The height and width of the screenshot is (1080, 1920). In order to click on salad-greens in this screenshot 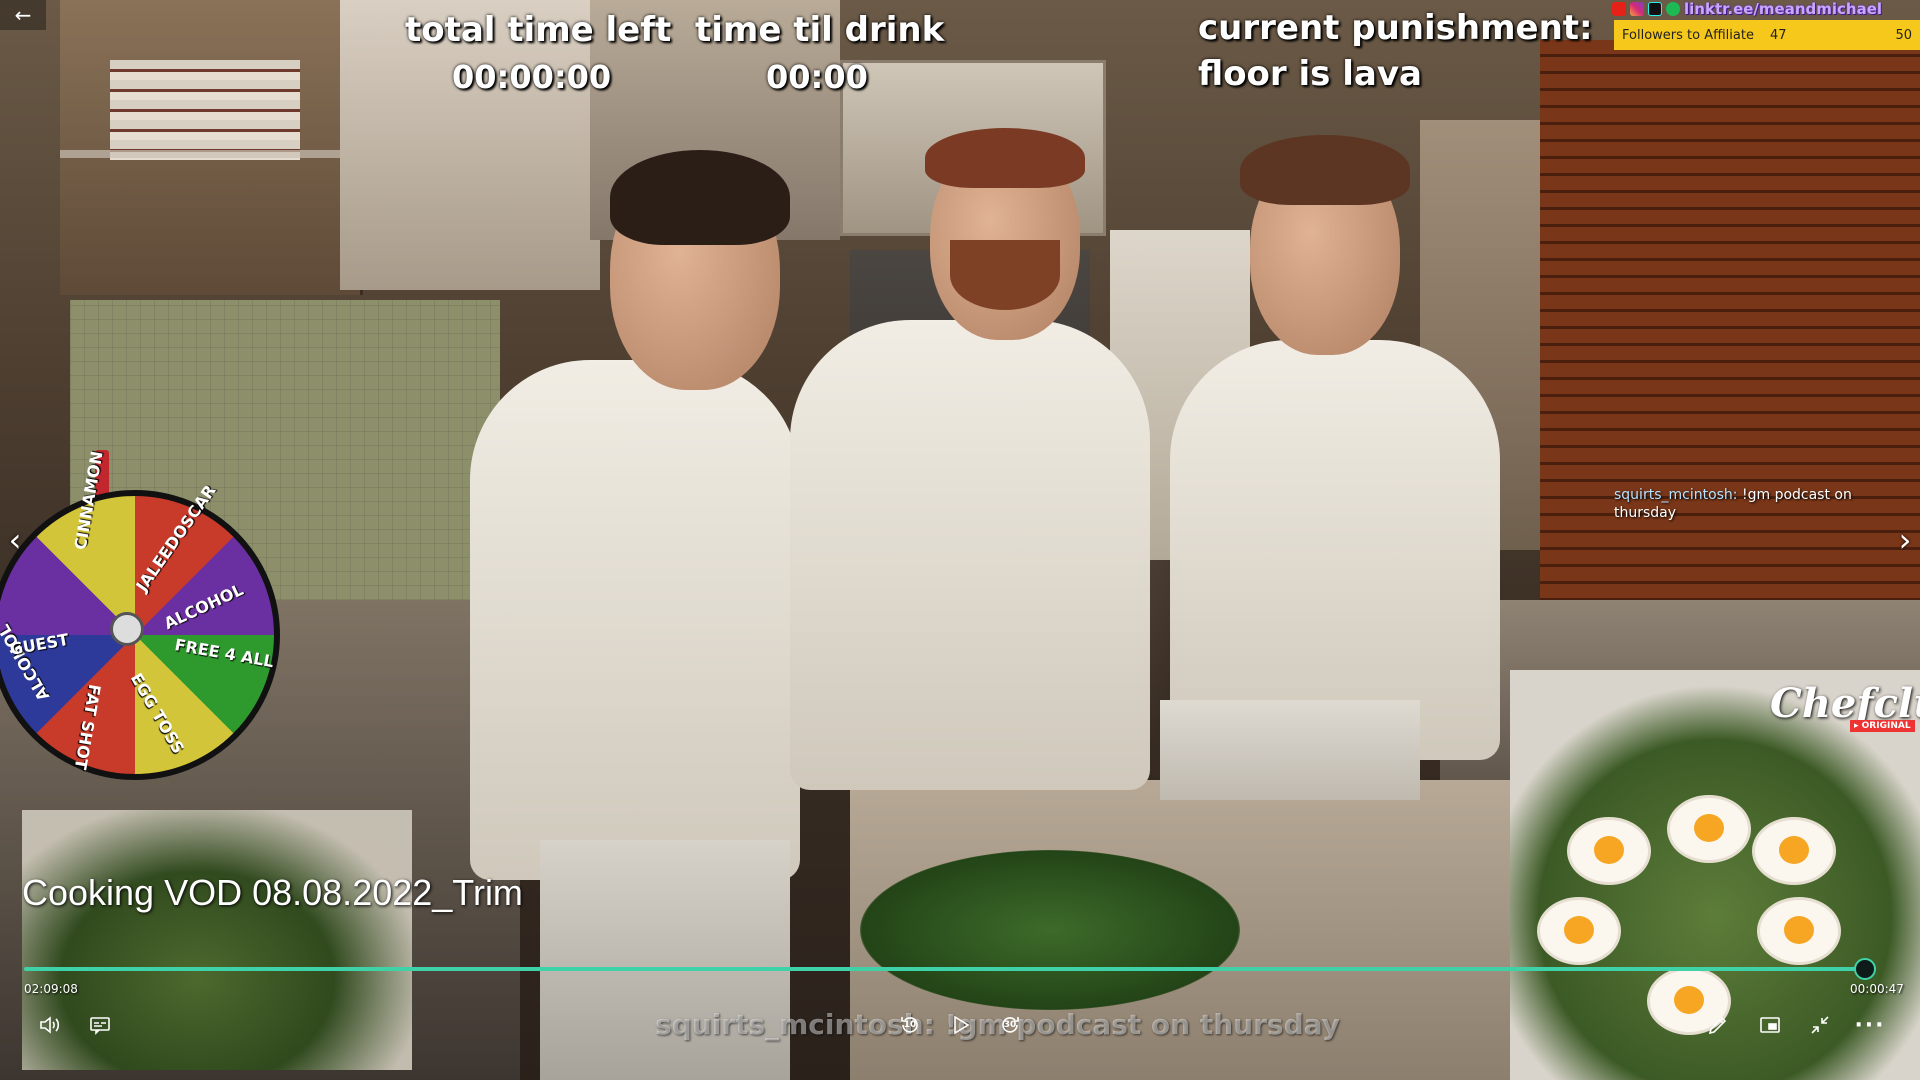, I will do `click(1050, 930)`.